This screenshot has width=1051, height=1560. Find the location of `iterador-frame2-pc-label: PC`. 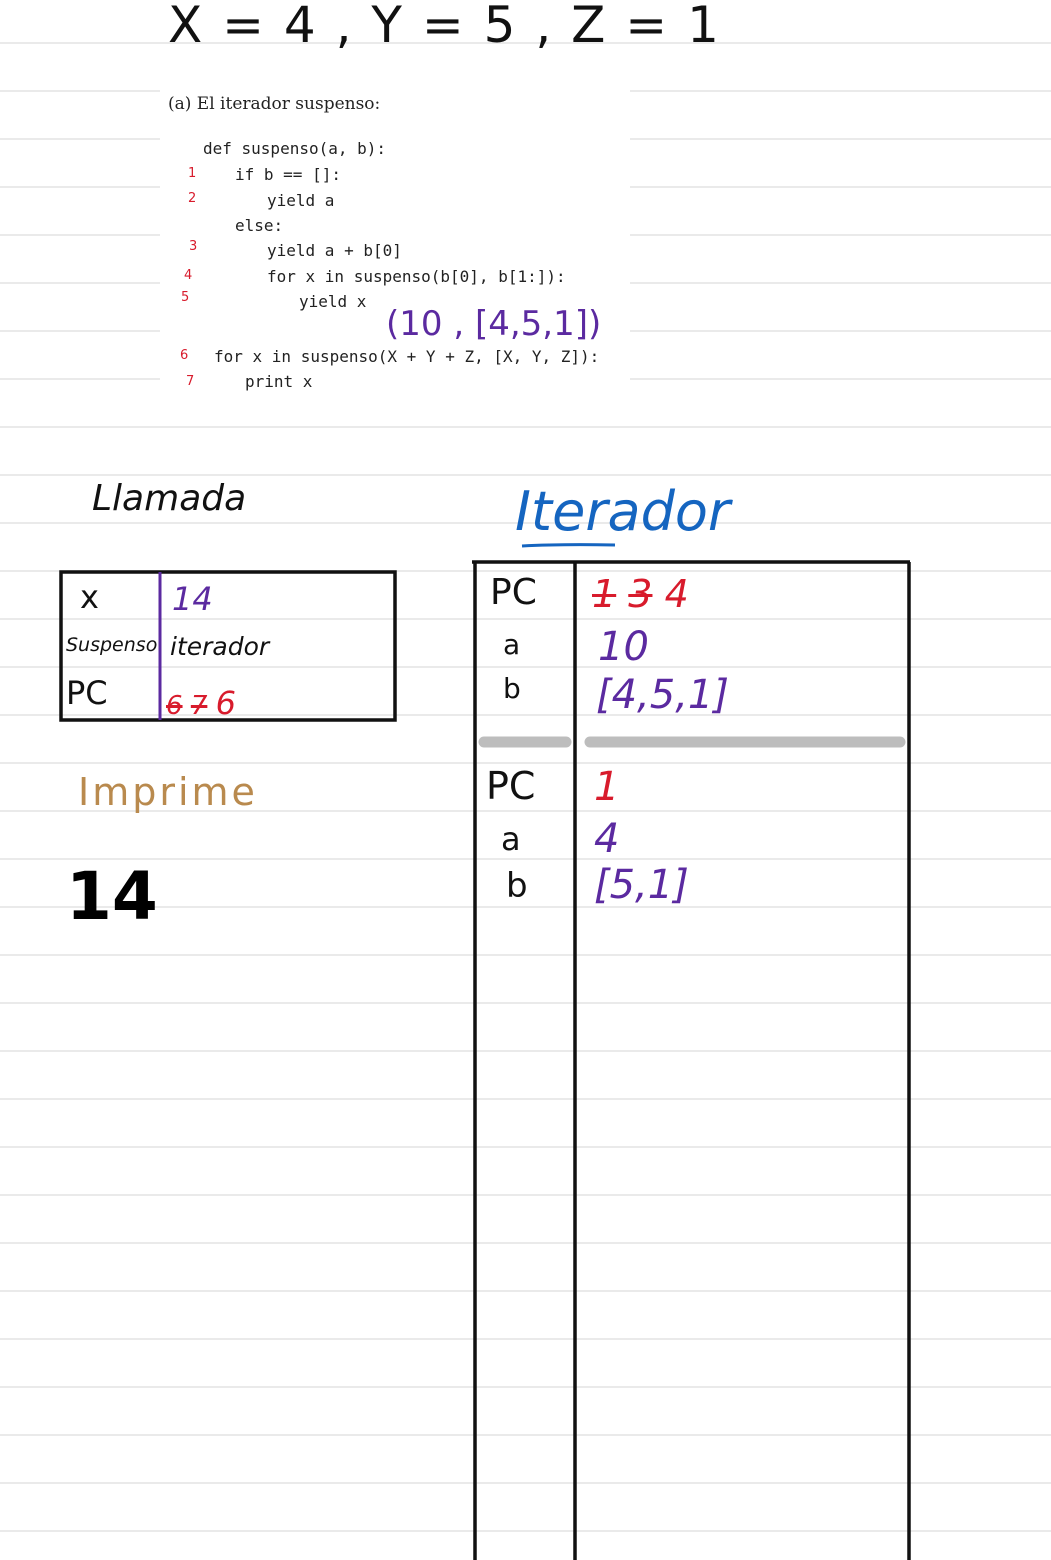

iterador-frame2-pc-label: PC is located at coordinates (511, 786).